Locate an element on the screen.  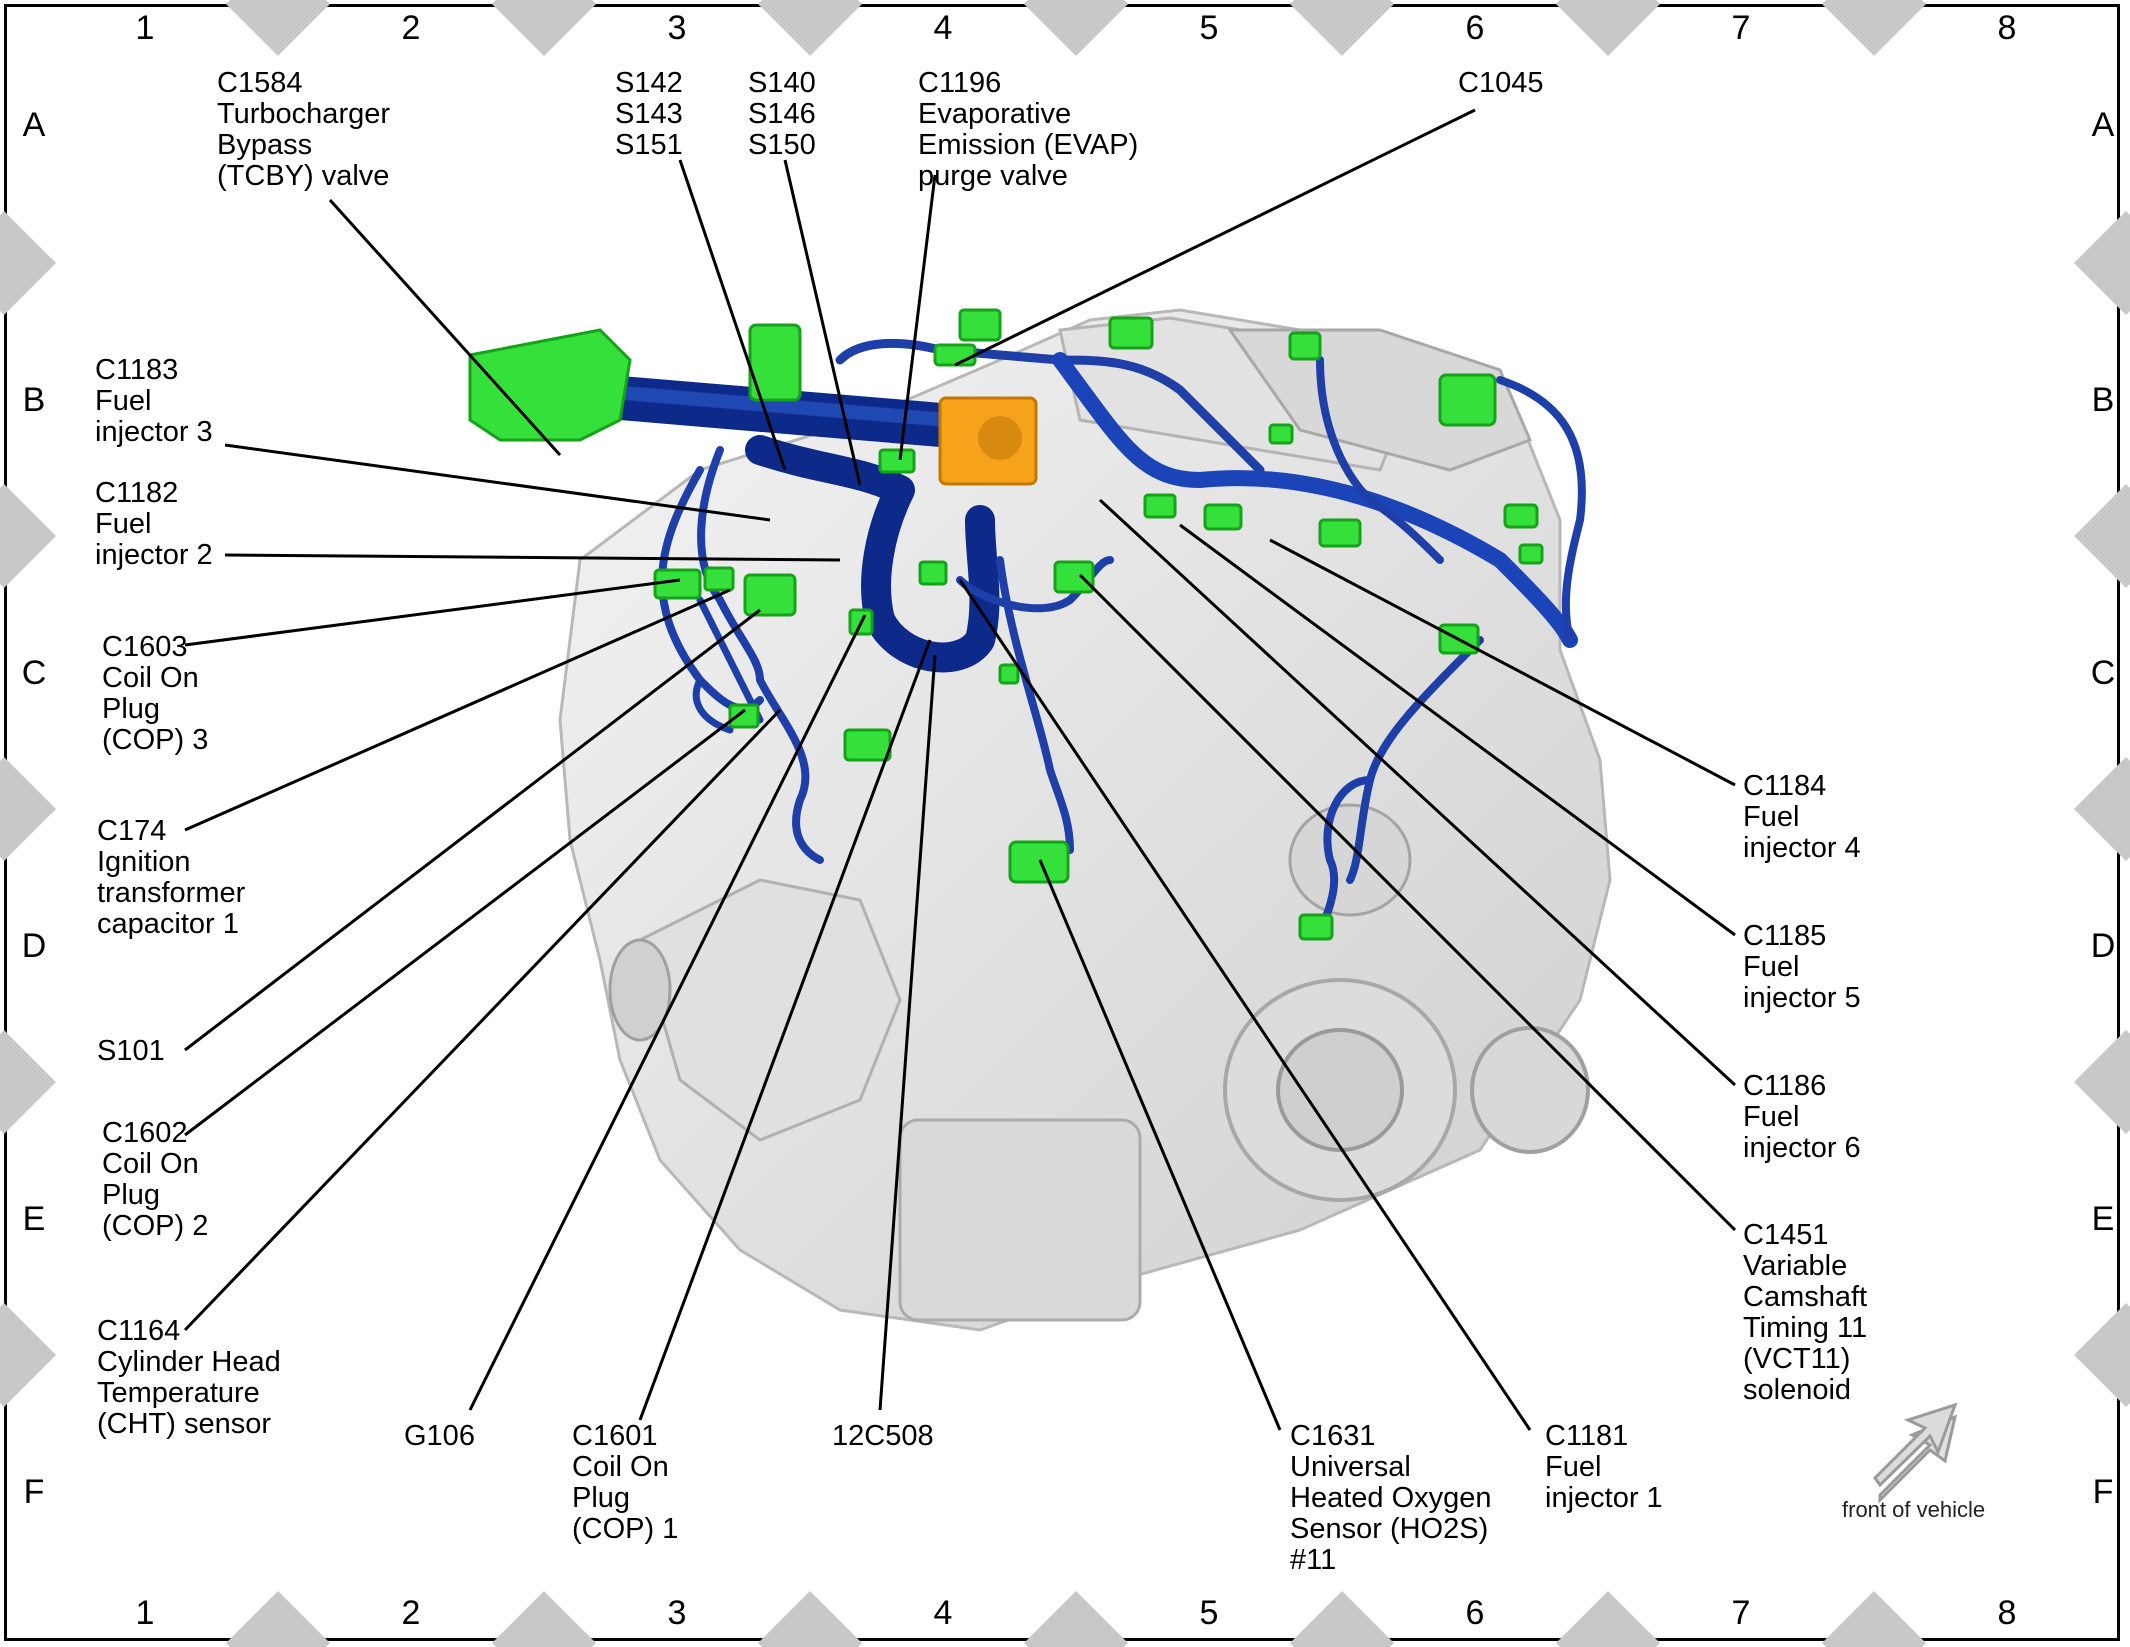
callout-line: G106 is located at coordinates (439, 1436).